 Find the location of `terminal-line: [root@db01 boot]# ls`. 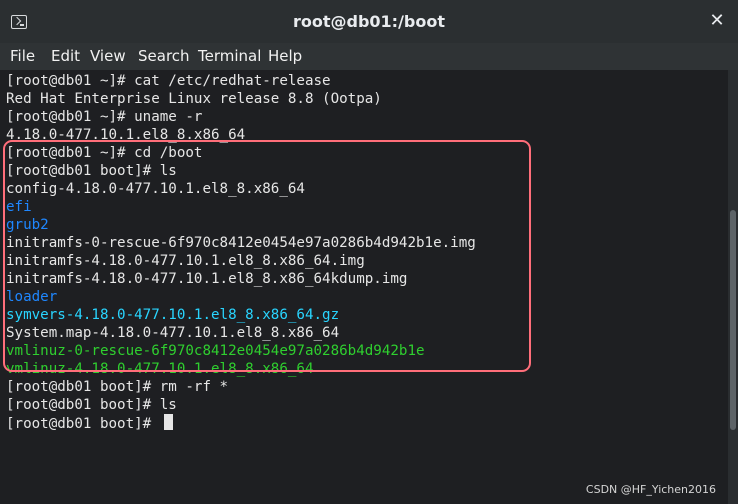

terminal-line: [root@db01 boot]# ls is located at coordinates (91, 405).